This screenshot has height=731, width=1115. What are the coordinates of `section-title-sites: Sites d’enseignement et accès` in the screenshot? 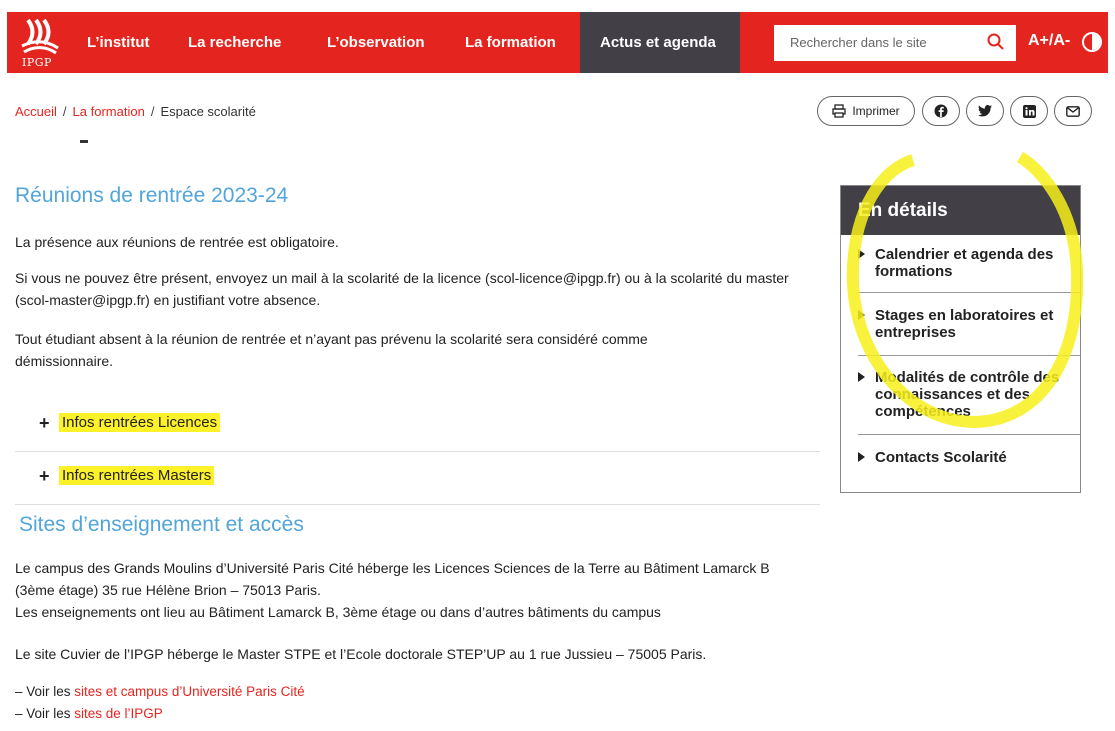 It's located at (161, 524).